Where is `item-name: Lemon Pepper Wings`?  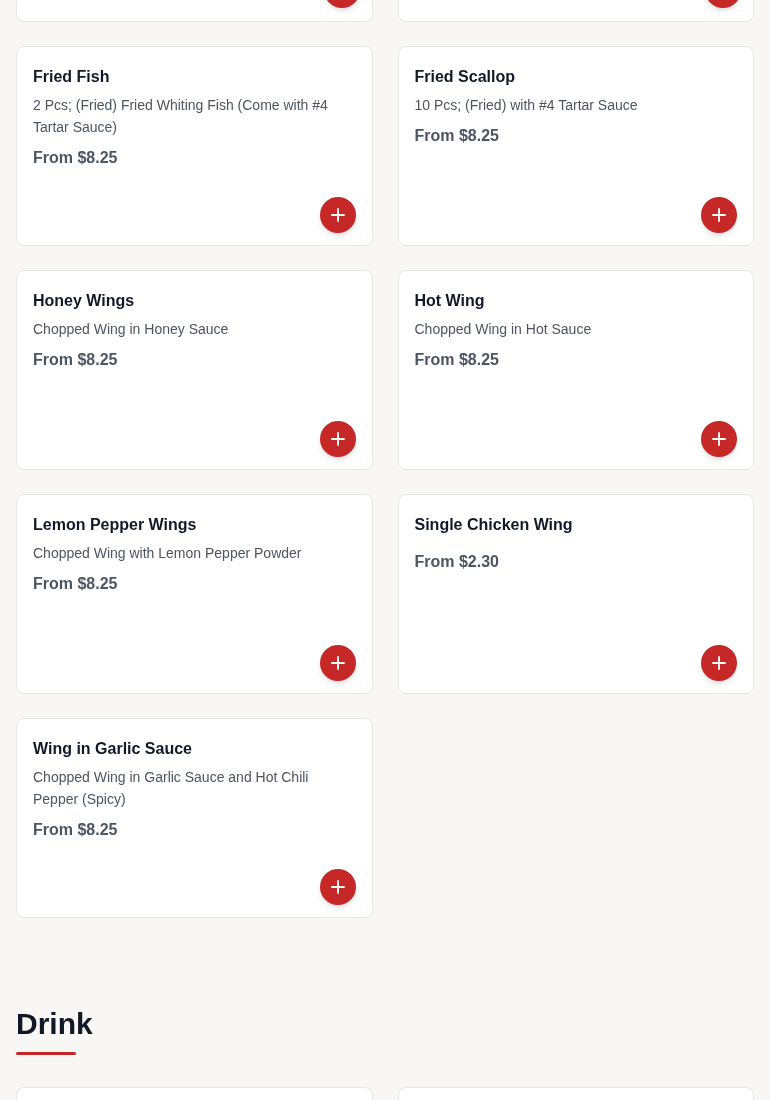 item-name: Lemon Pepper Wings is located at coordinates (115, 525).